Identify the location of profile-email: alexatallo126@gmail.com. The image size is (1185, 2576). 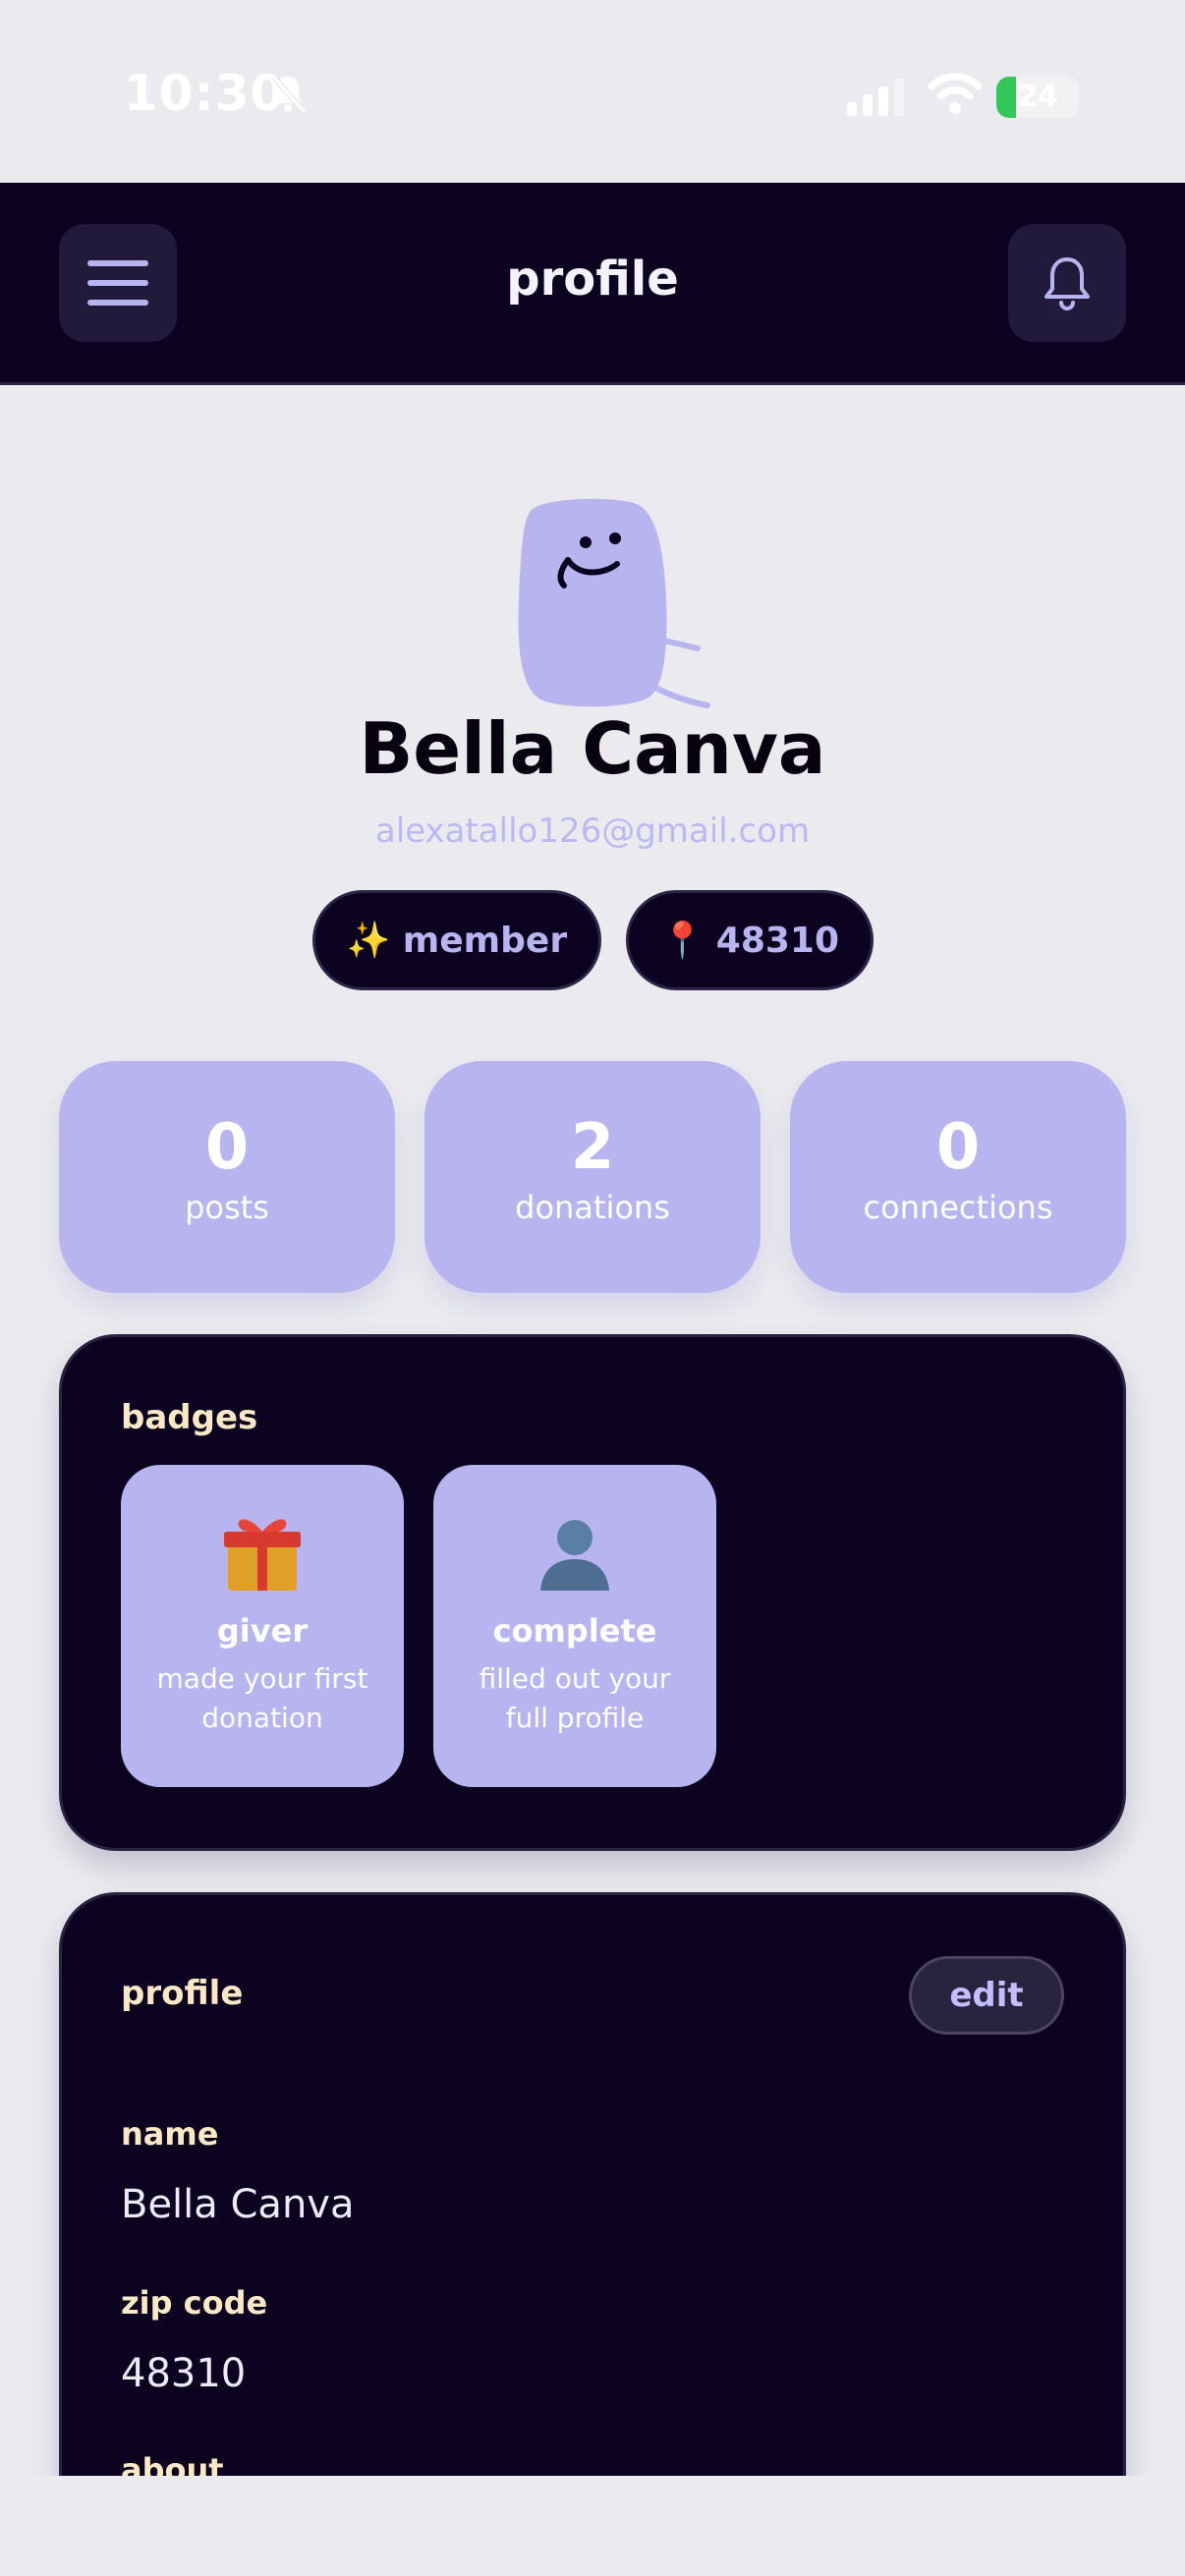
(592, 831).